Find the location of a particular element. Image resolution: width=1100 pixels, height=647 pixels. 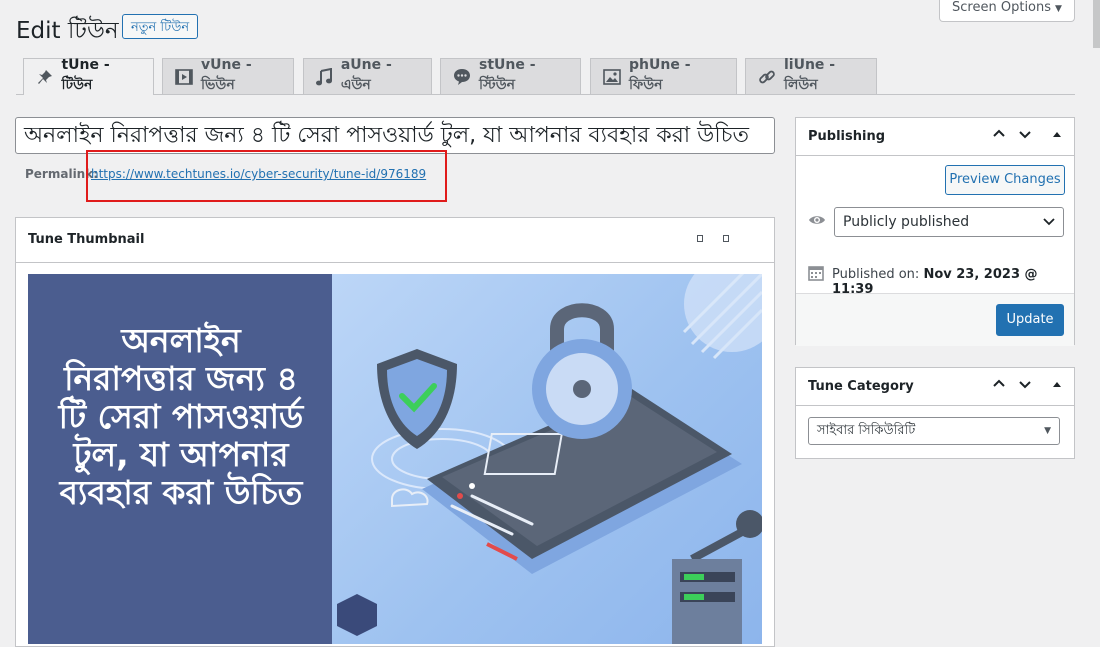

published-label: Published on: is located at coordinates (876, 274).